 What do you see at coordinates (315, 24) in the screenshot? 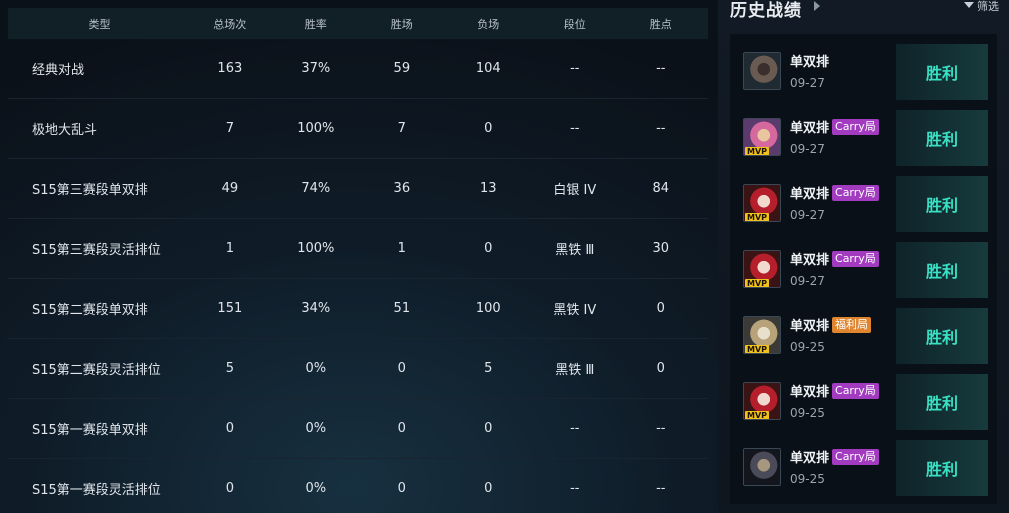
I see `header-rate: 胜率` at bounding box center [315, 24].